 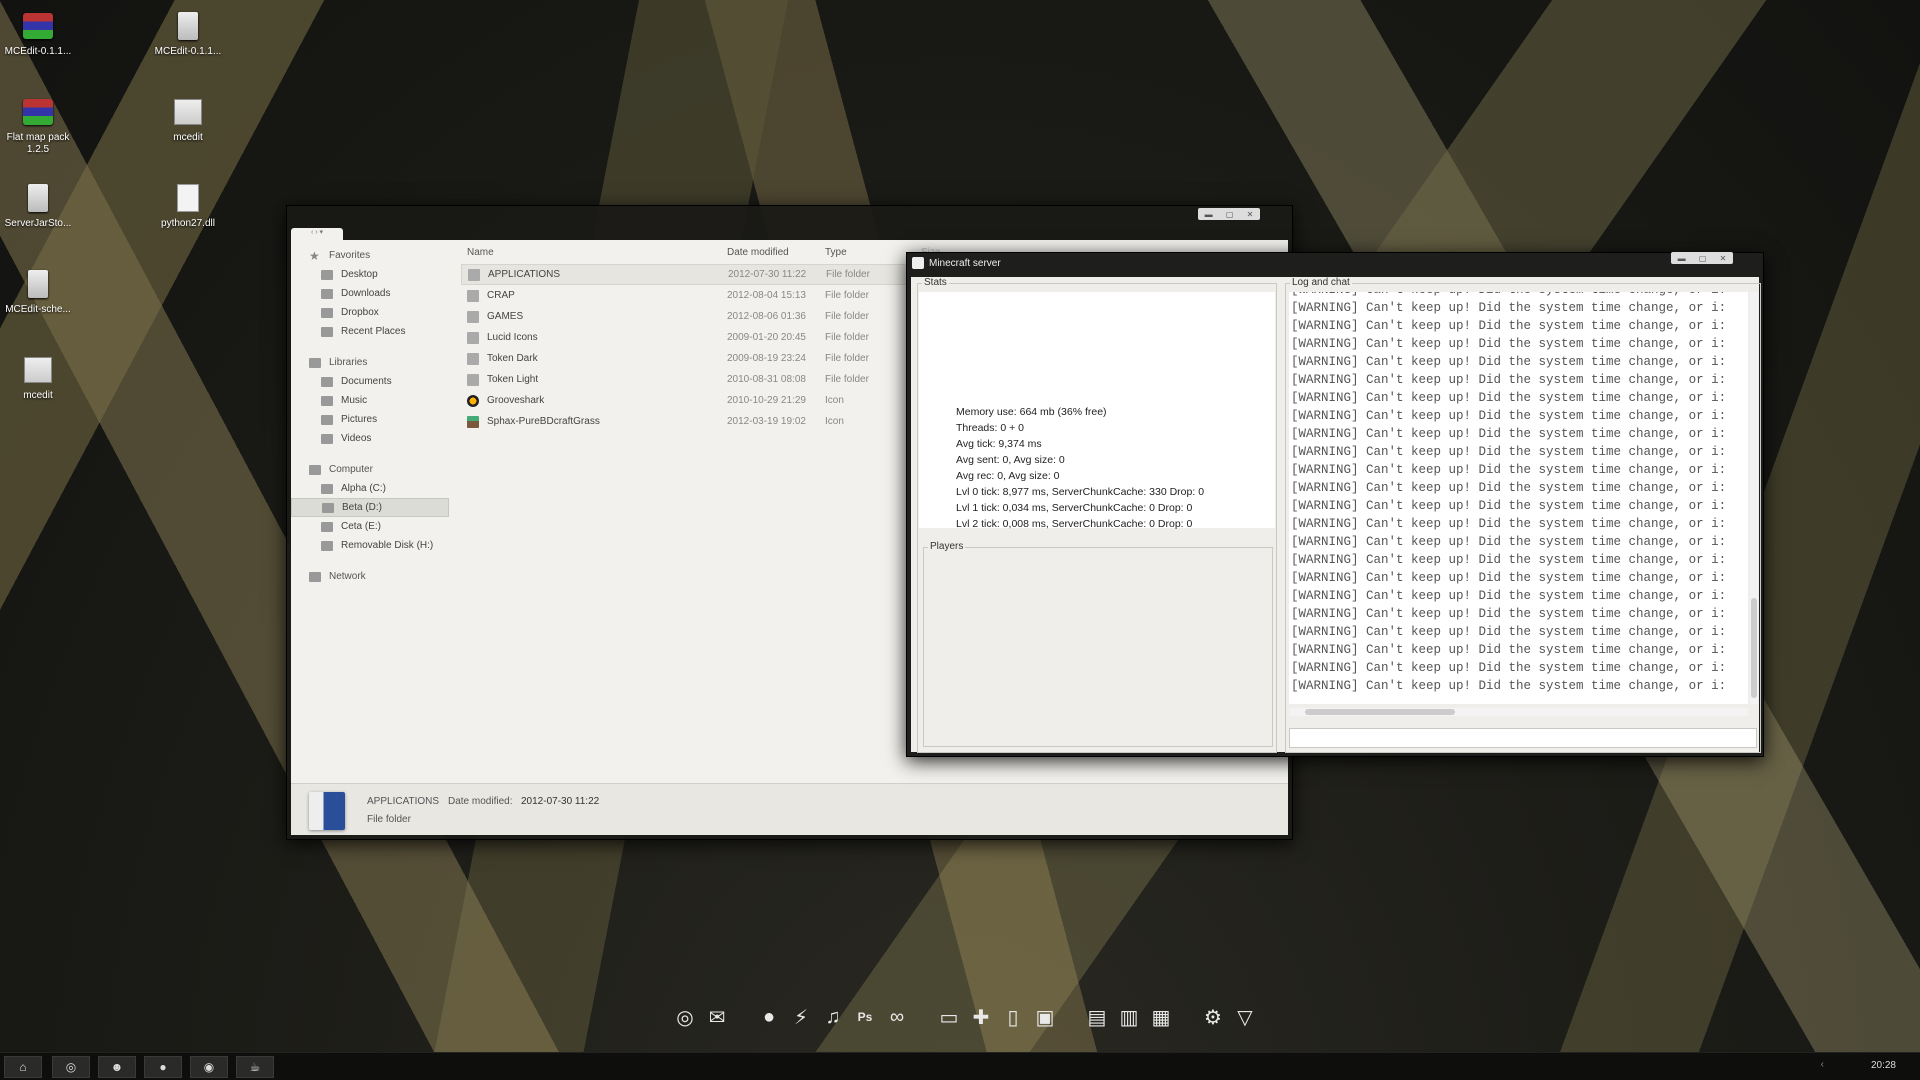 What do you see at coordinates (801, 1017) in the screenshot?
I see `flash-icon: ⚡` at bounding box center [801, 1017].